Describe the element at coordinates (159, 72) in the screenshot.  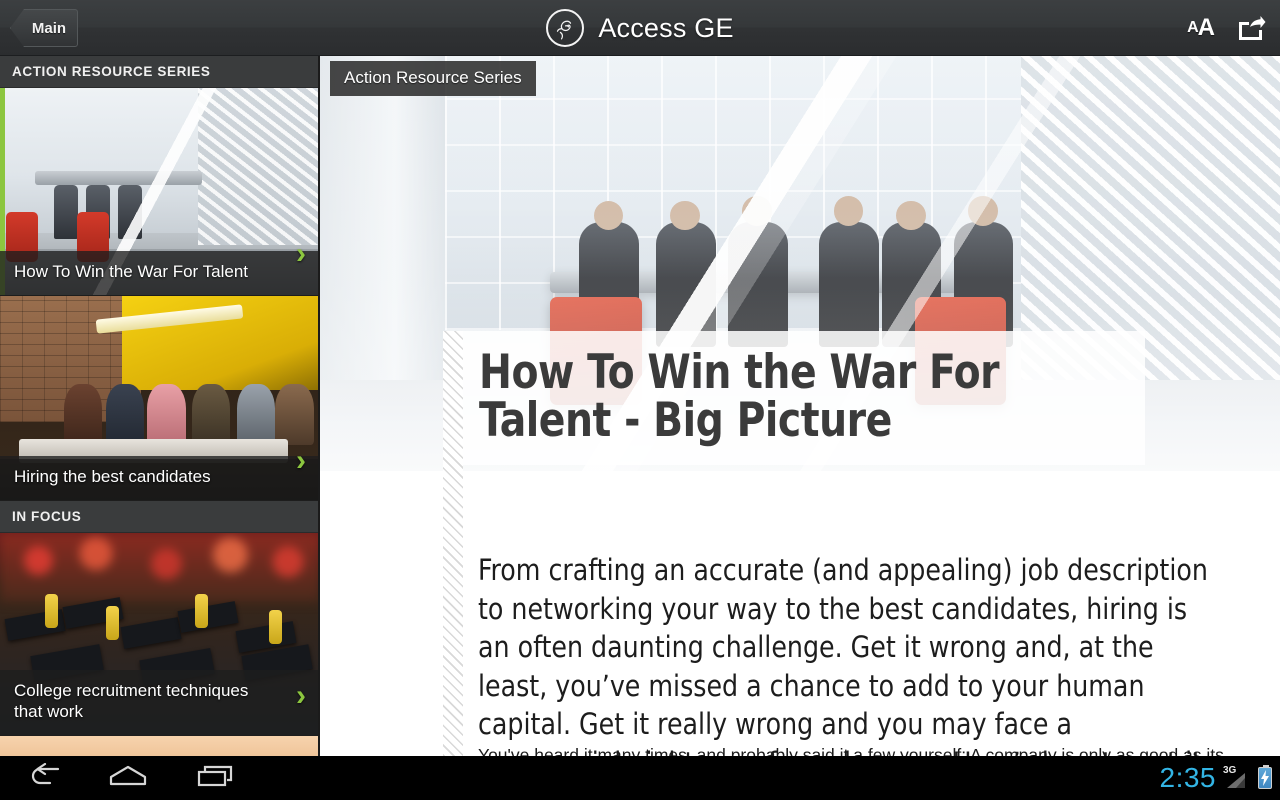
I see `sidebar-section-header-action-resource-series: ACTION RESOURCE SERIES` at that location.